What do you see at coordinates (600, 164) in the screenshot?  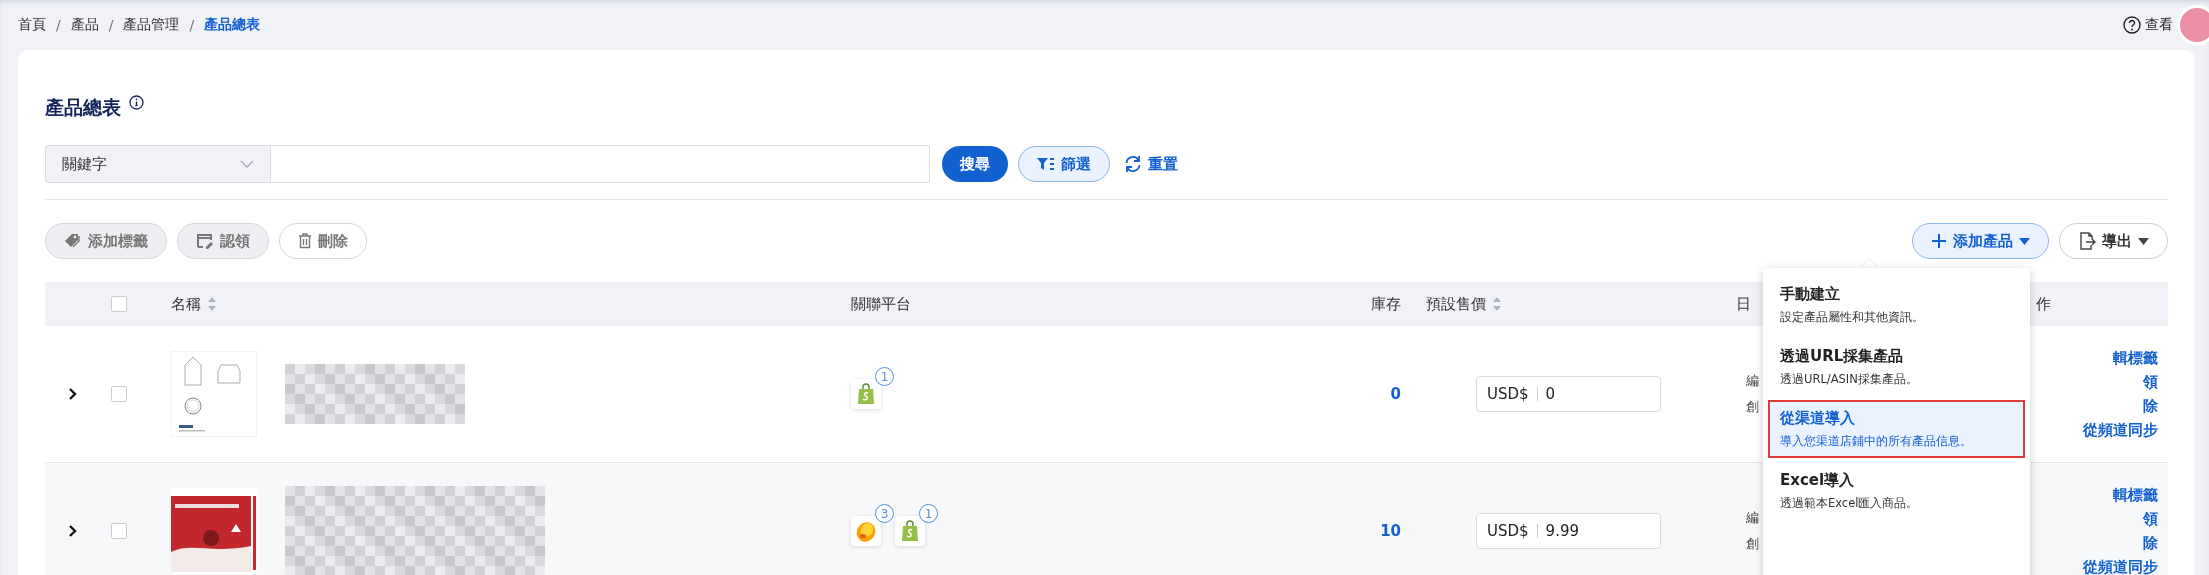 I see `search-input` at bounding box center [600, 164].